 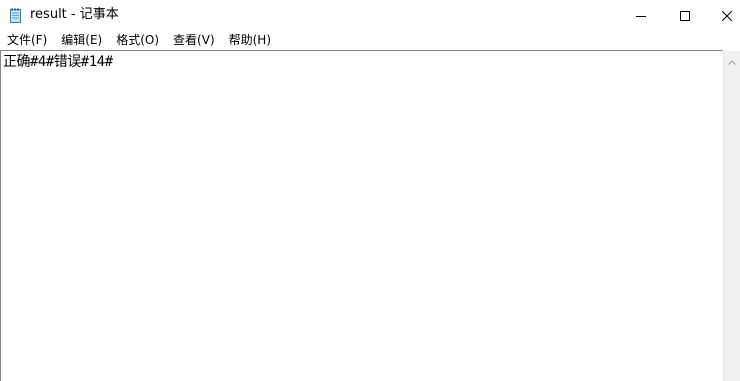 I want to click on maximize-button, so click(x=685, y=15).